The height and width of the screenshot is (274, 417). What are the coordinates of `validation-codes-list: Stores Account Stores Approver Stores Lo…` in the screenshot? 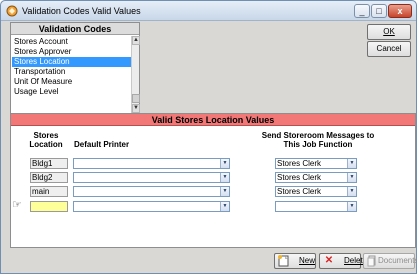 It's located at (71, 67).